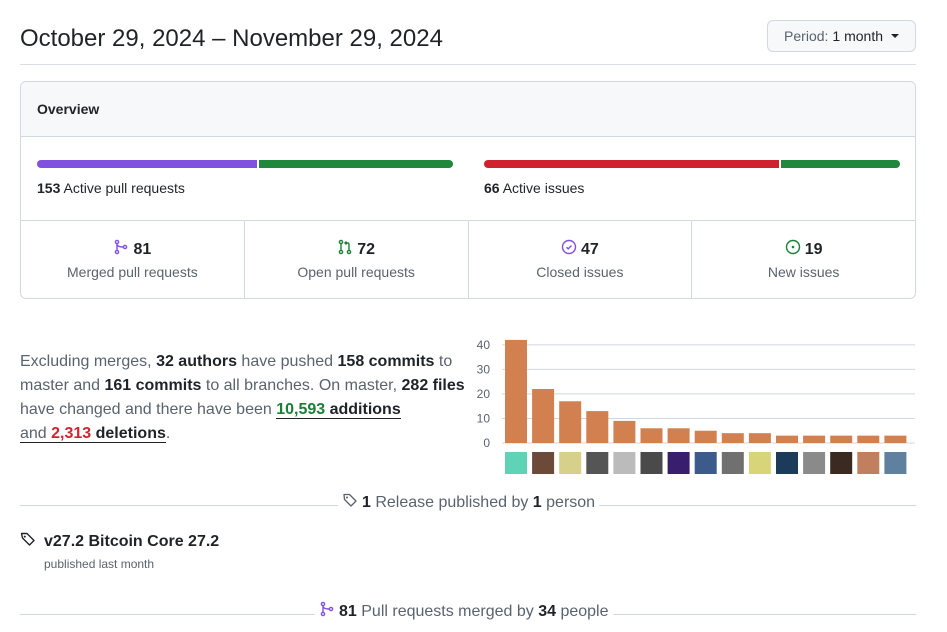  Describe the element at coordinates (537, 502) in the screenshot. I see `release-people-count: 1` at that location.